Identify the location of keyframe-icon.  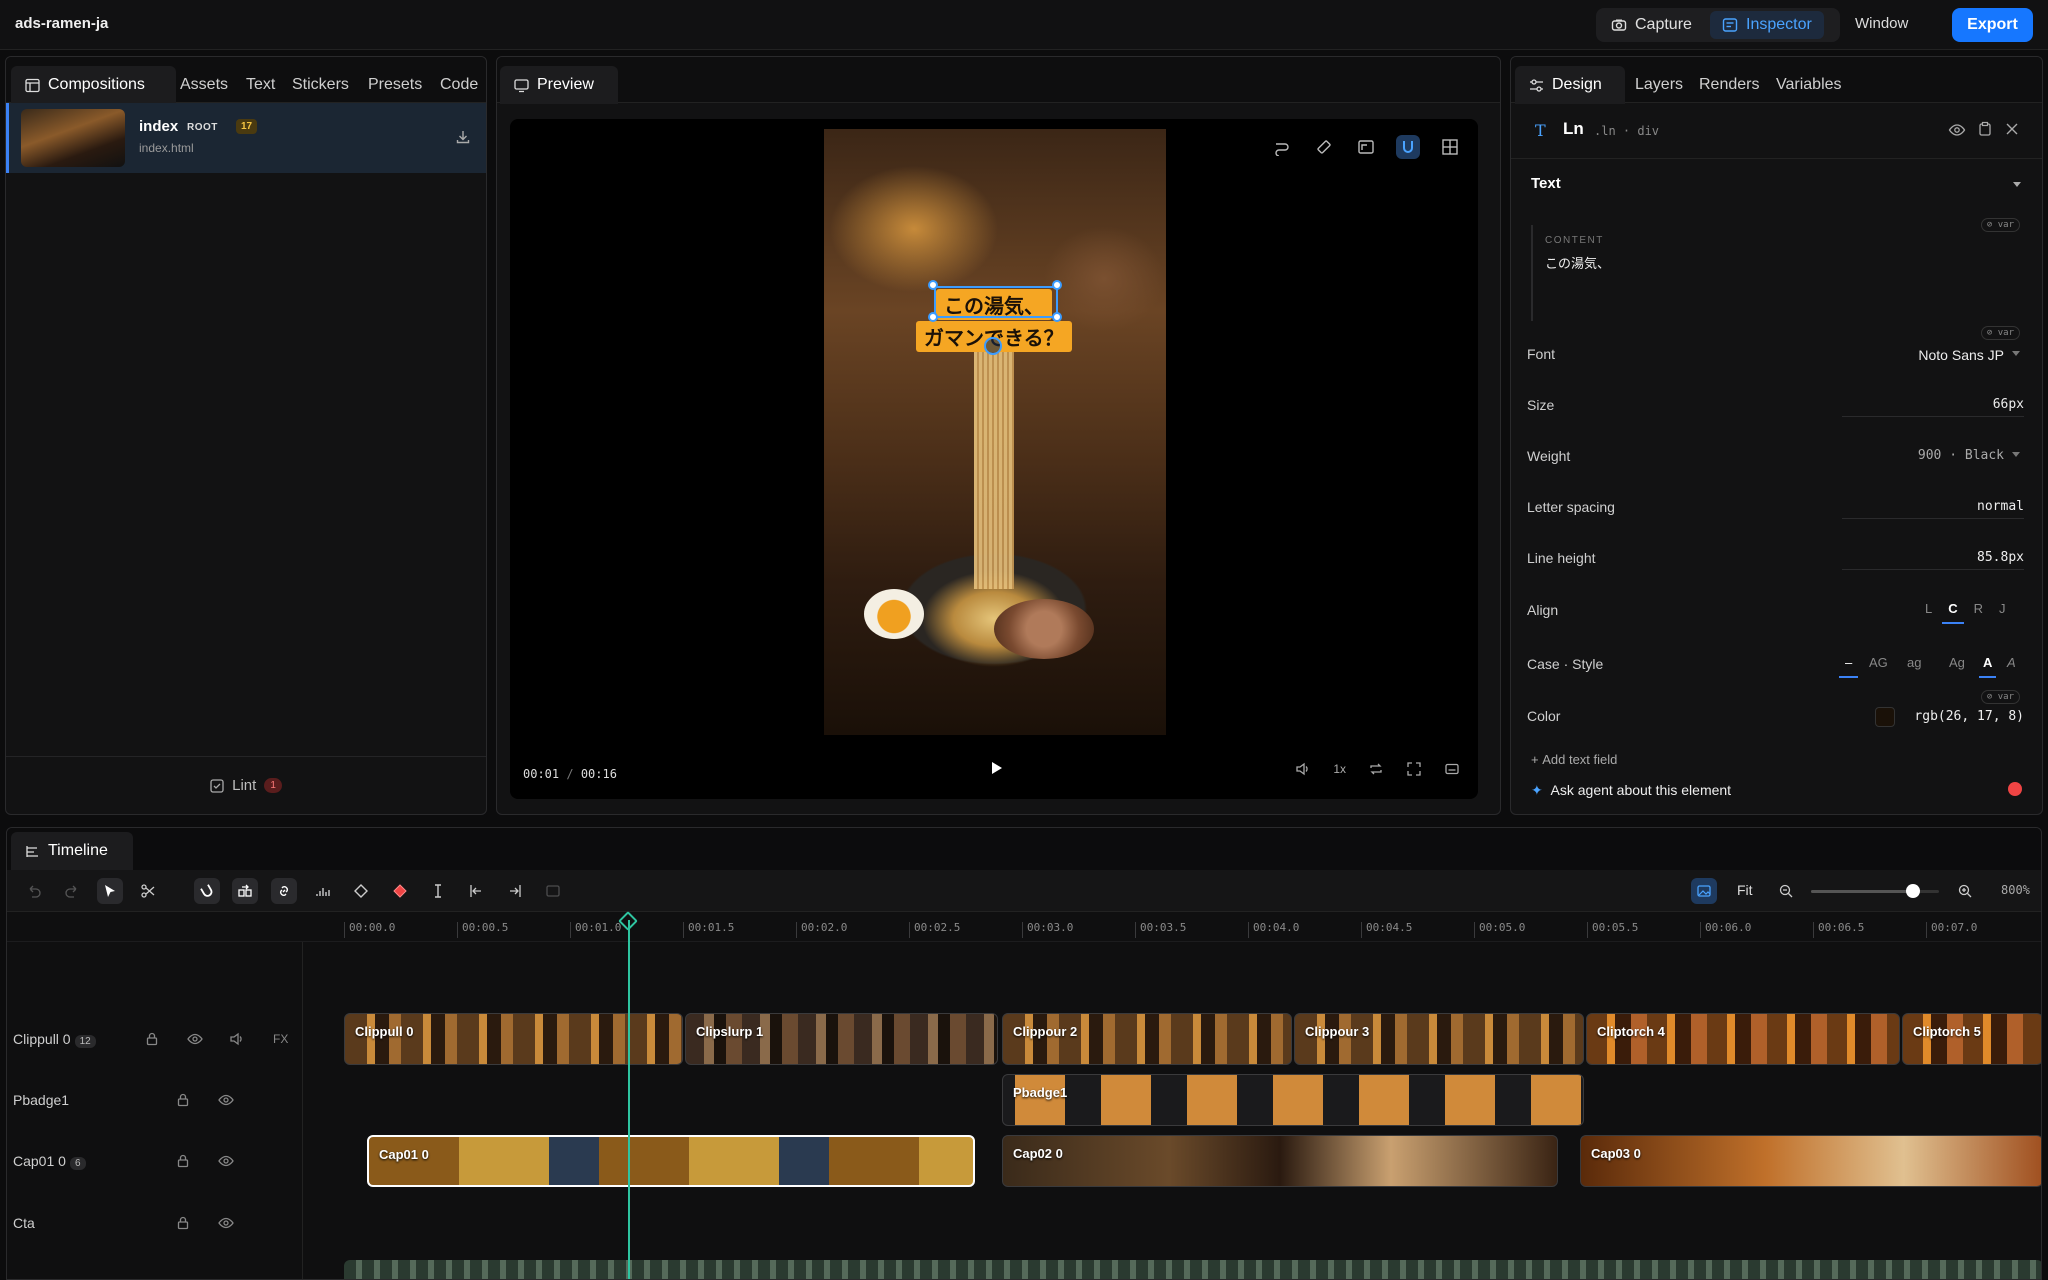
(361, 891).